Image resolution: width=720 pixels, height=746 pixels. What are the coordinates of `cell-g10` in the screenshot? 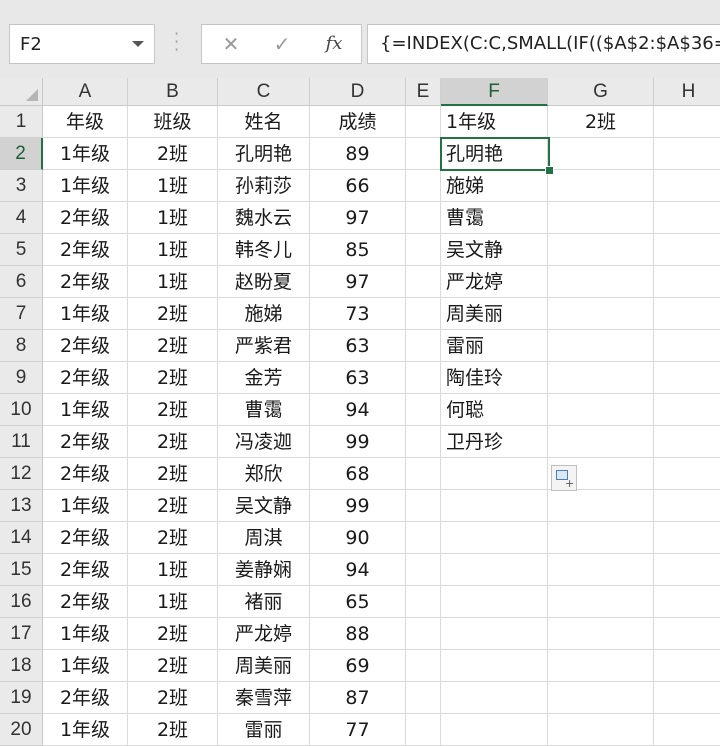 It's located at (601, 410).